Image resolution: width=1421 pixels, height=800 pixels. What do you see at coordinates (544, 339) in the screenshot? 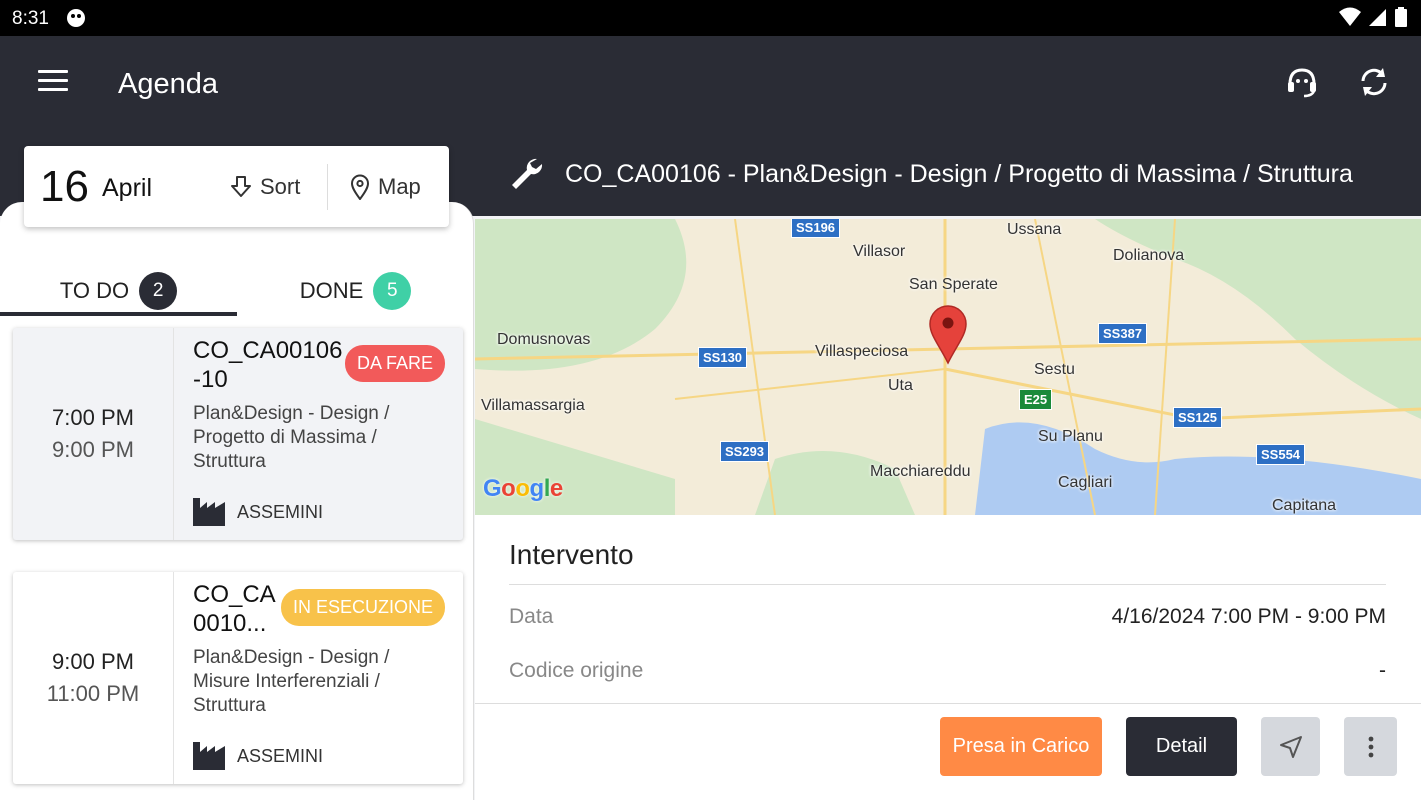
I see `map-place-label: Domusnovas` at bounding box center [544, 339].